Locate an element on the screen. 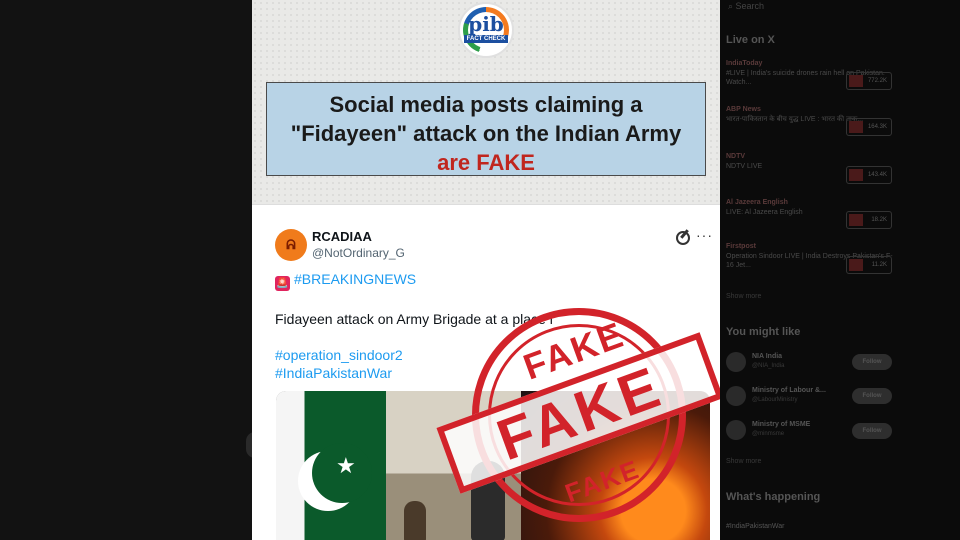 This screenshot has width=960, height=540. live-count-badge: 164.3K is located at coordinates (869, 127).